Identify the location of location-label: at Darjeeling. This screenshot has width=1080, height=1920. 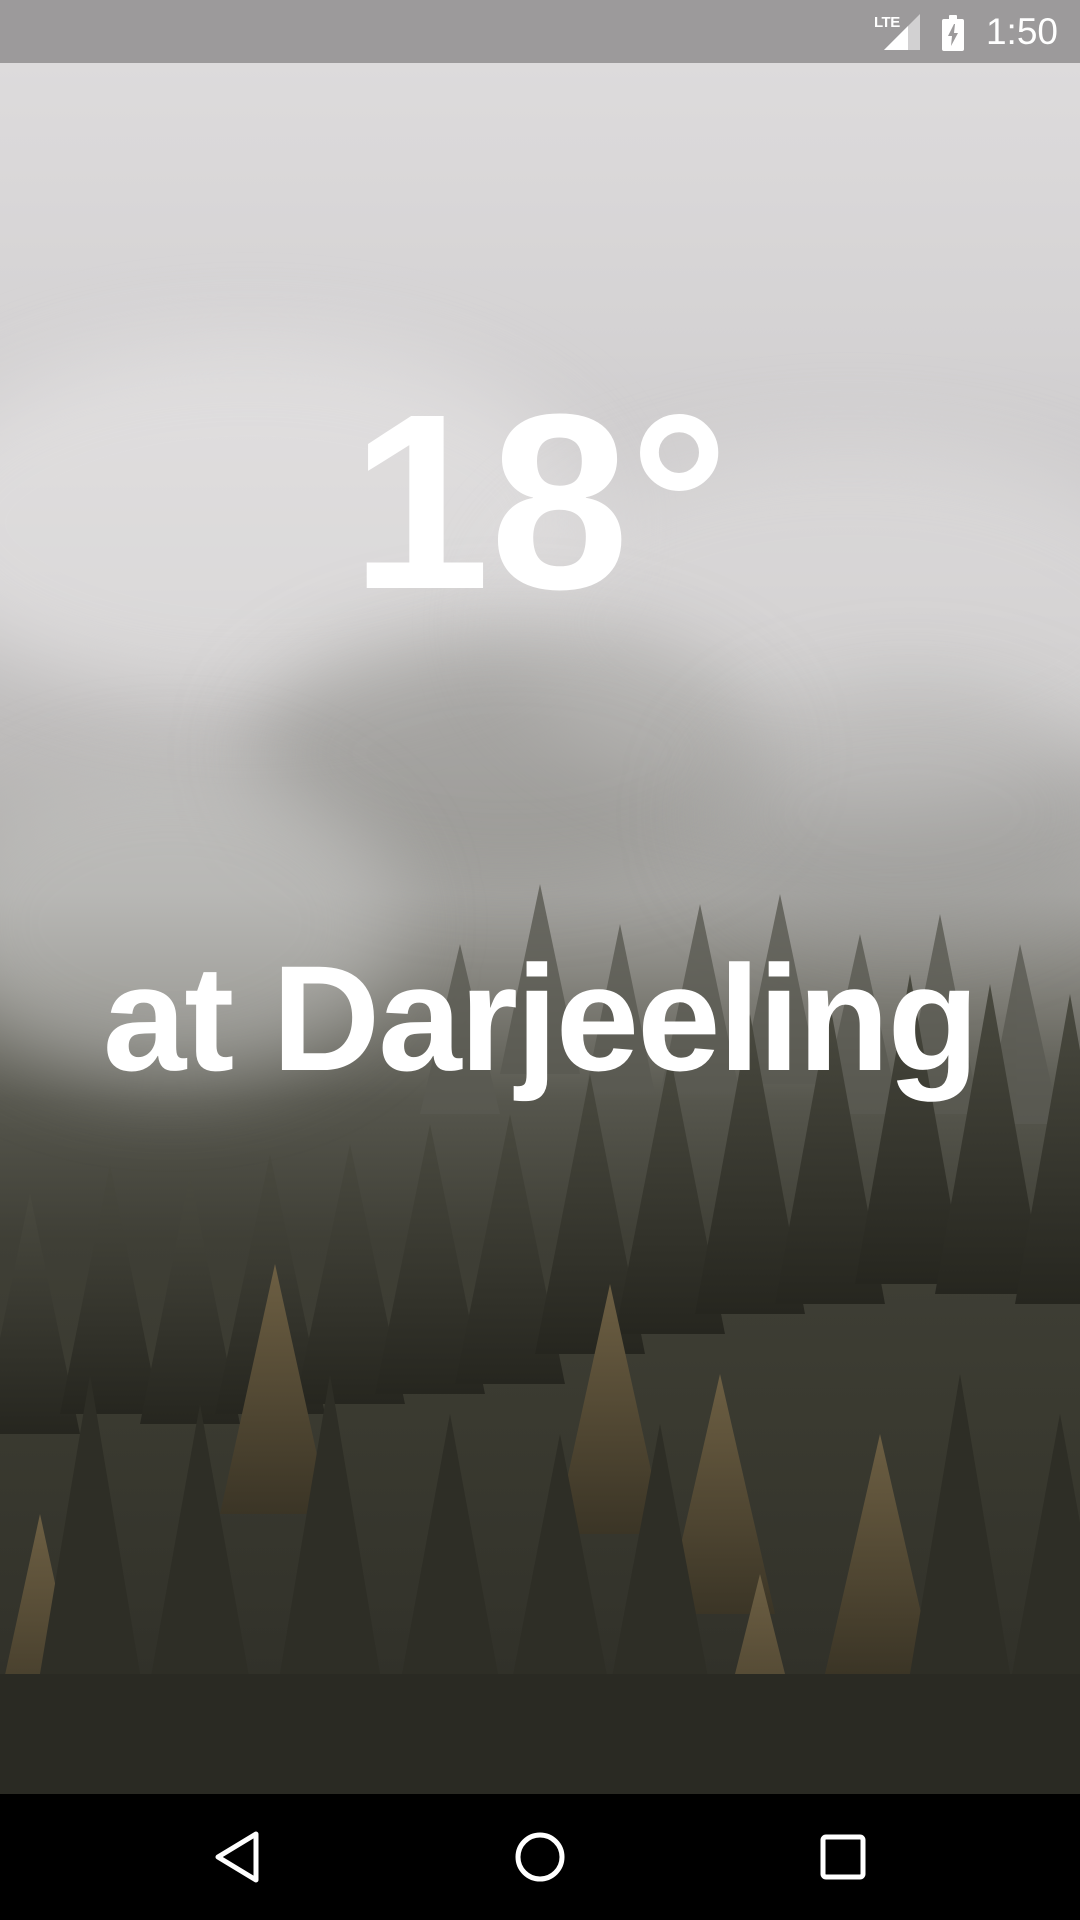
(540, 1018).